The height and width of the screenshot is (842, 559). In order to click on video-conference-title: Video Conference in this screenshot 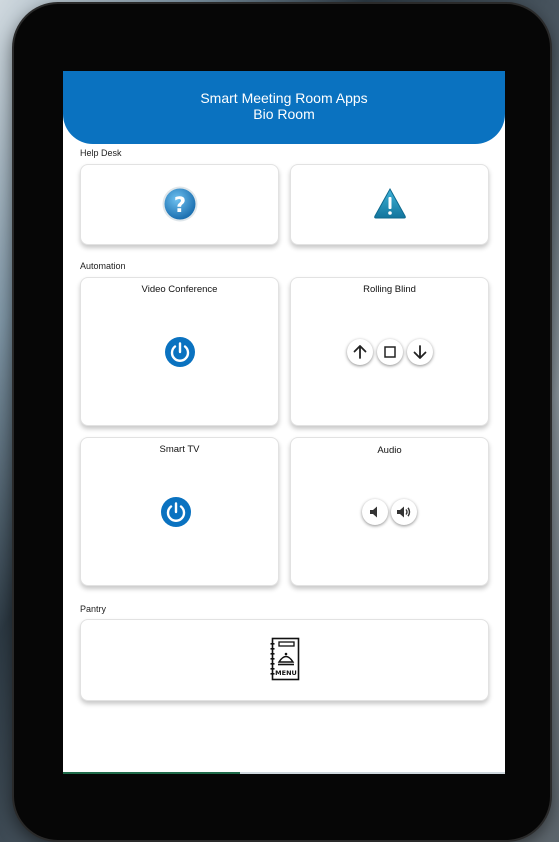, I will do `click(179, 289)`.